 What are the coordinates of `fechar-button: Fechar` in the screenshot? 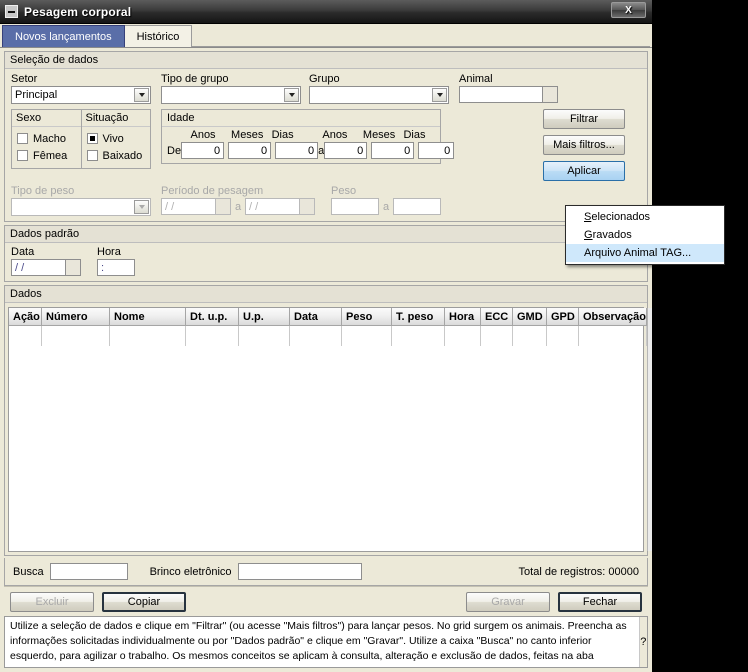 It's located at (600, 601).